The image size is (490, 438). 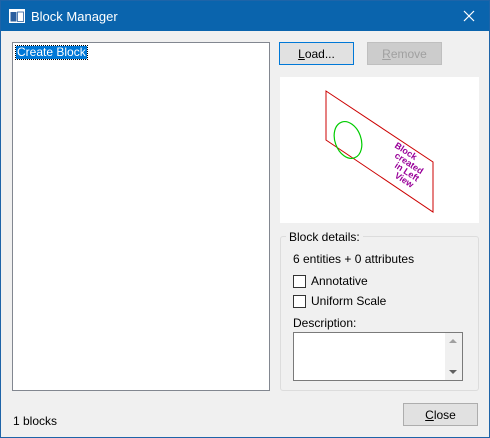 I want to click on close-button: Close, so click(x=440, y=414).